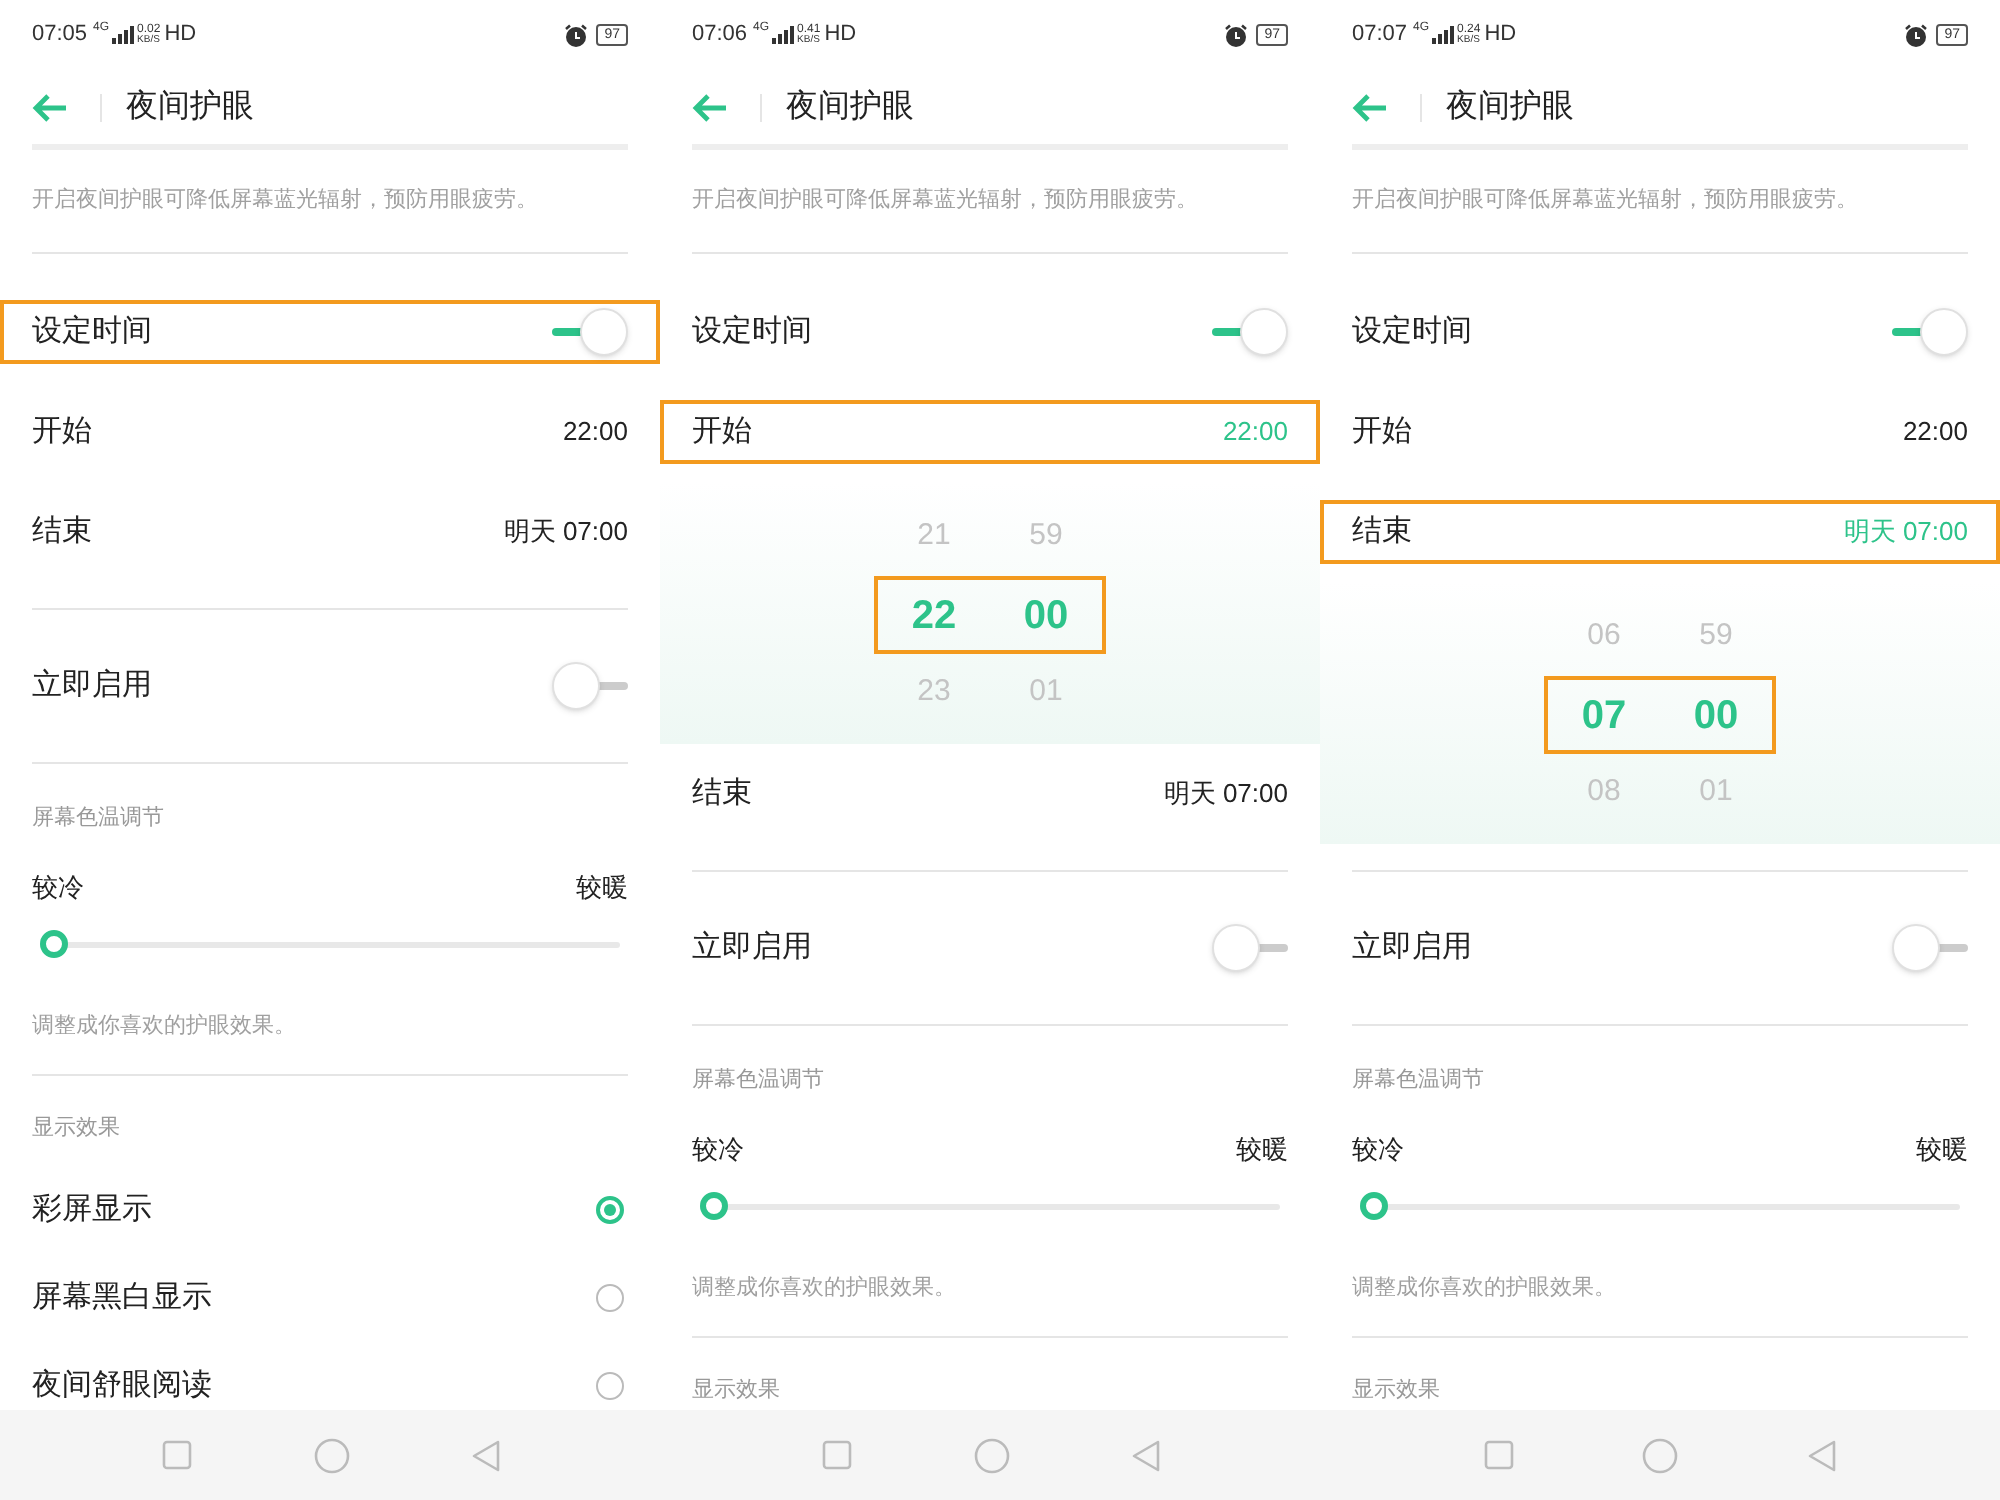  I want to click on status-time: 07:05, so click(60, 35).